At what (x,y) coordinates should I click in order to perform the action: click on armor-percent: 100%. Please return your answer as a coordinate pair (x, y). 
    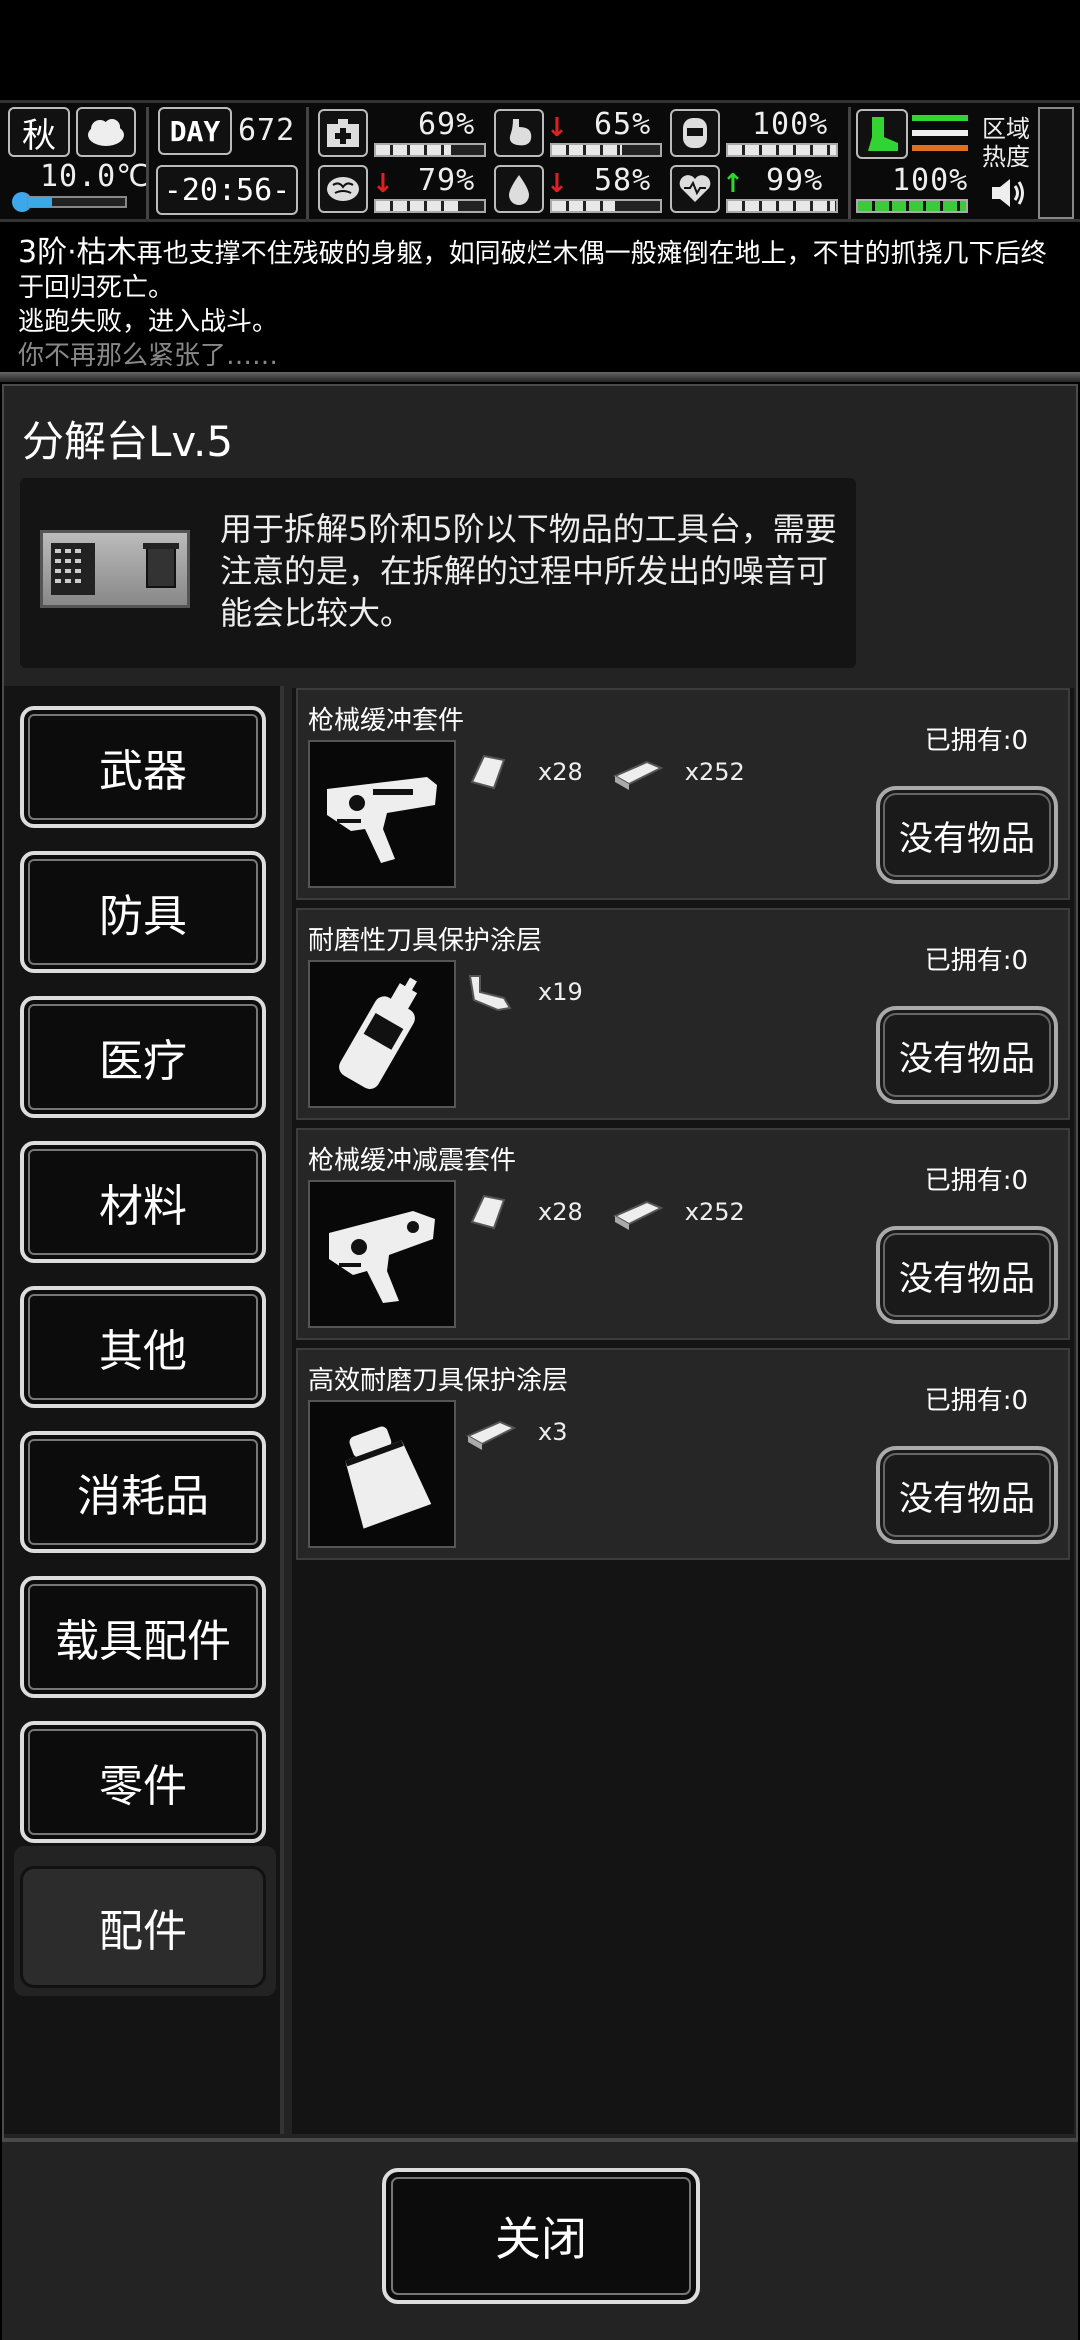
    Looking at the image, I should click on (790, 124).